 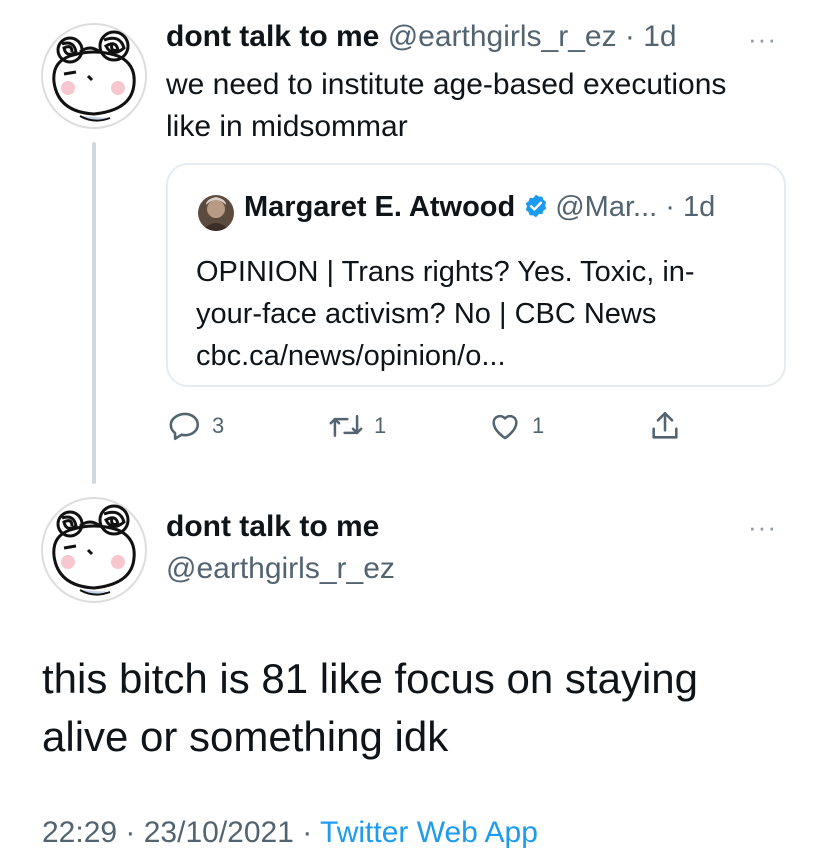 I want to click on thread-connector, so click(x=94, y=313).